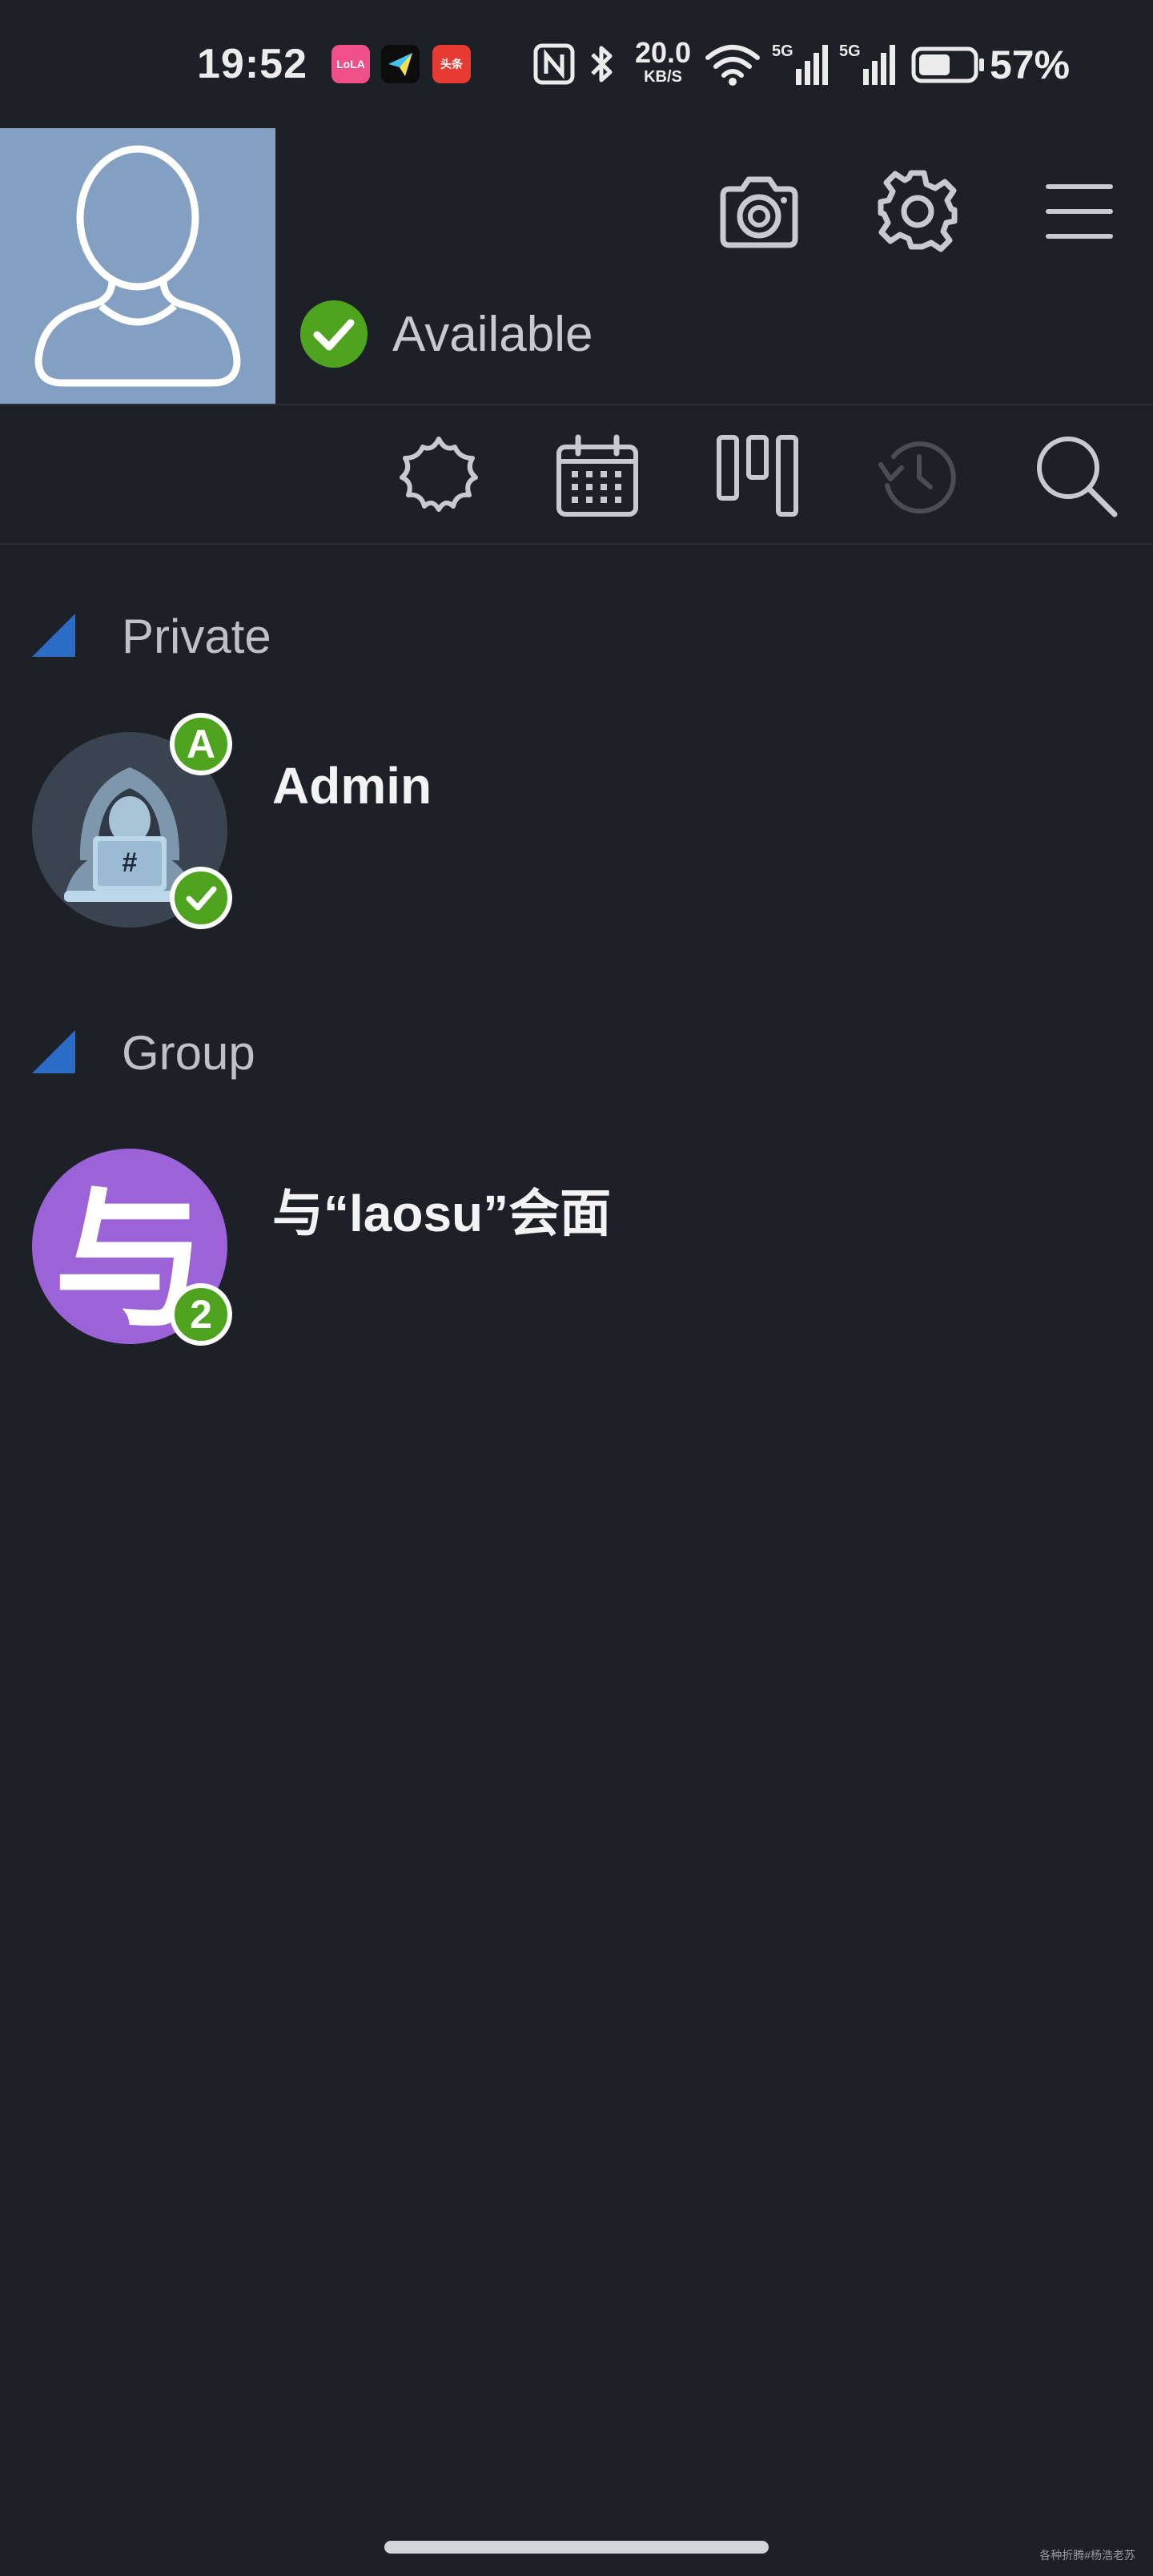  I want to click on online-status-badge, so click(201, 898).